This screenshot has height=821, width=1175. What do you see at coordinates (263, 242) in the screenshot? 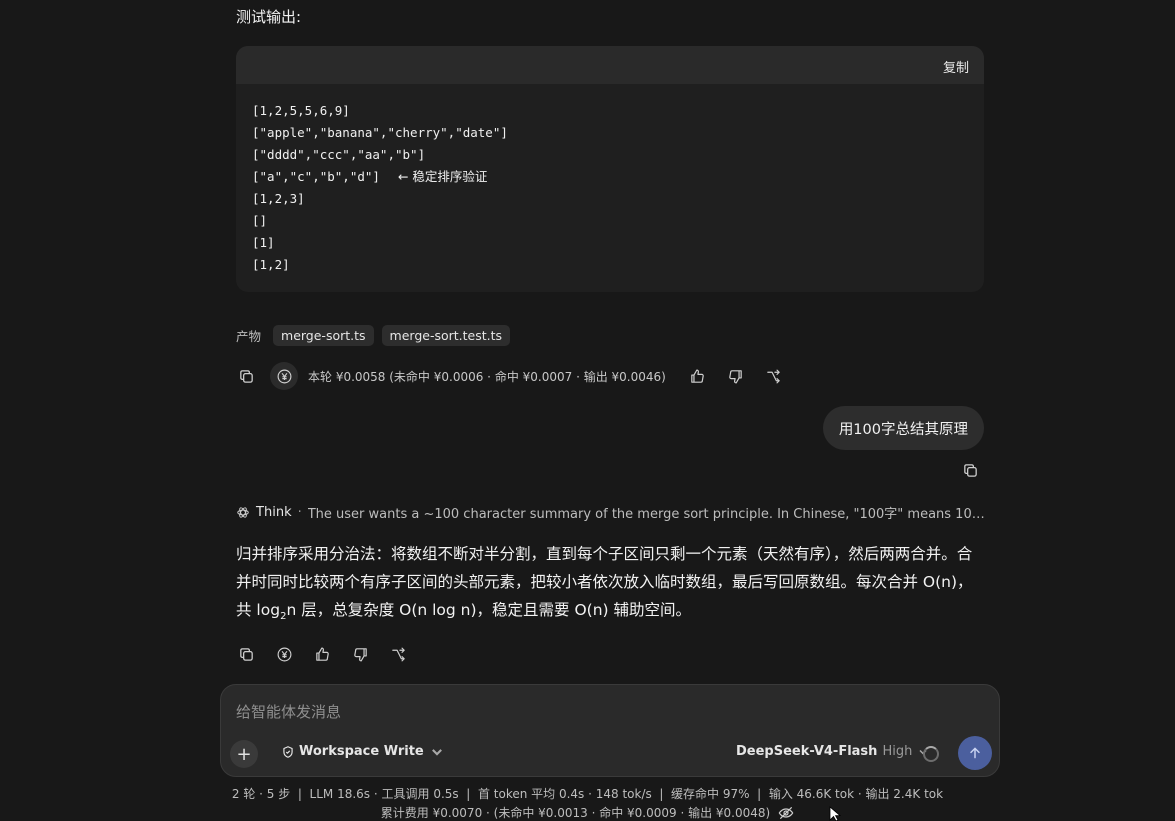
I see `code-line: [1]` at bounding box center [263, 242].